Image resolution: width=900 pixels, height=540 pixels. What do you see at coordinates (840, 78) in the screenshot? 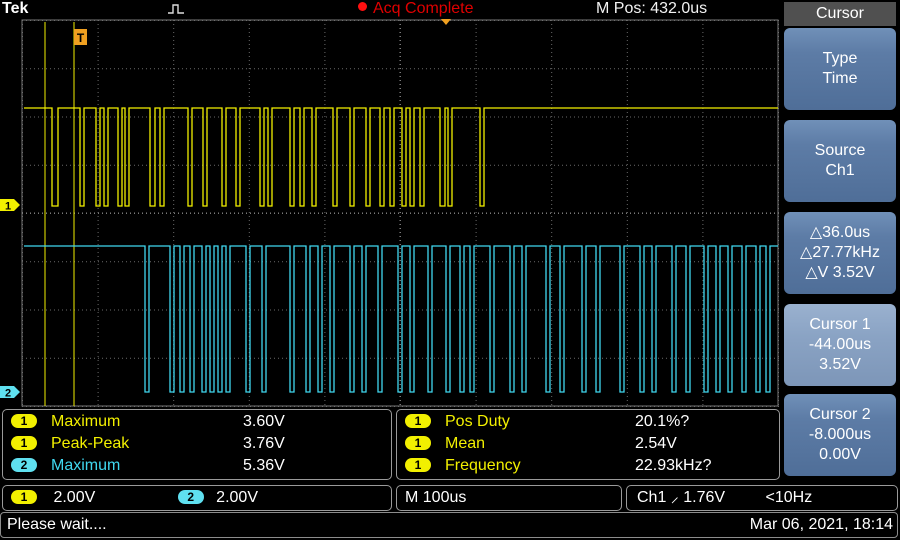
I see `menu-value: Time` at bounding box center [840, 78].